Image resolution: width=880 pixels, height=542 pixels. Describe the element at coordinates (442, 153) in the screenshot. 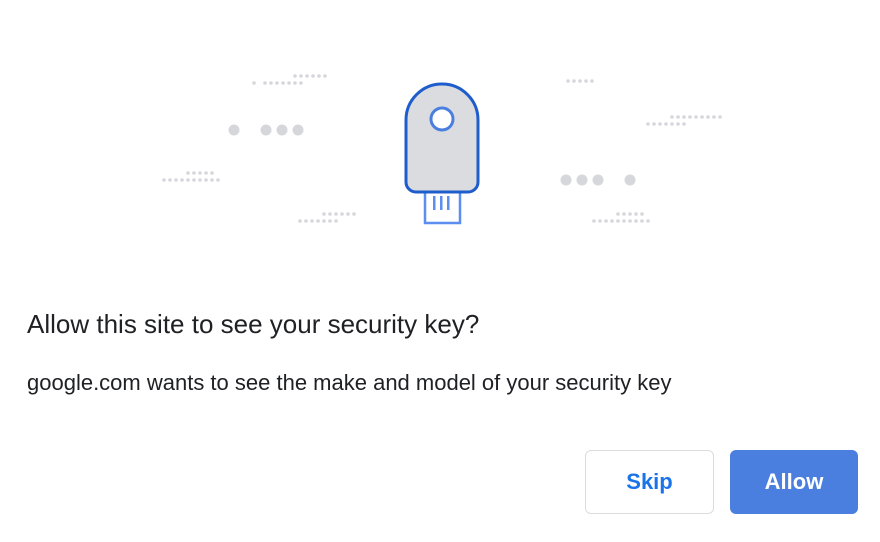

I see `security-key-icon` at that location.